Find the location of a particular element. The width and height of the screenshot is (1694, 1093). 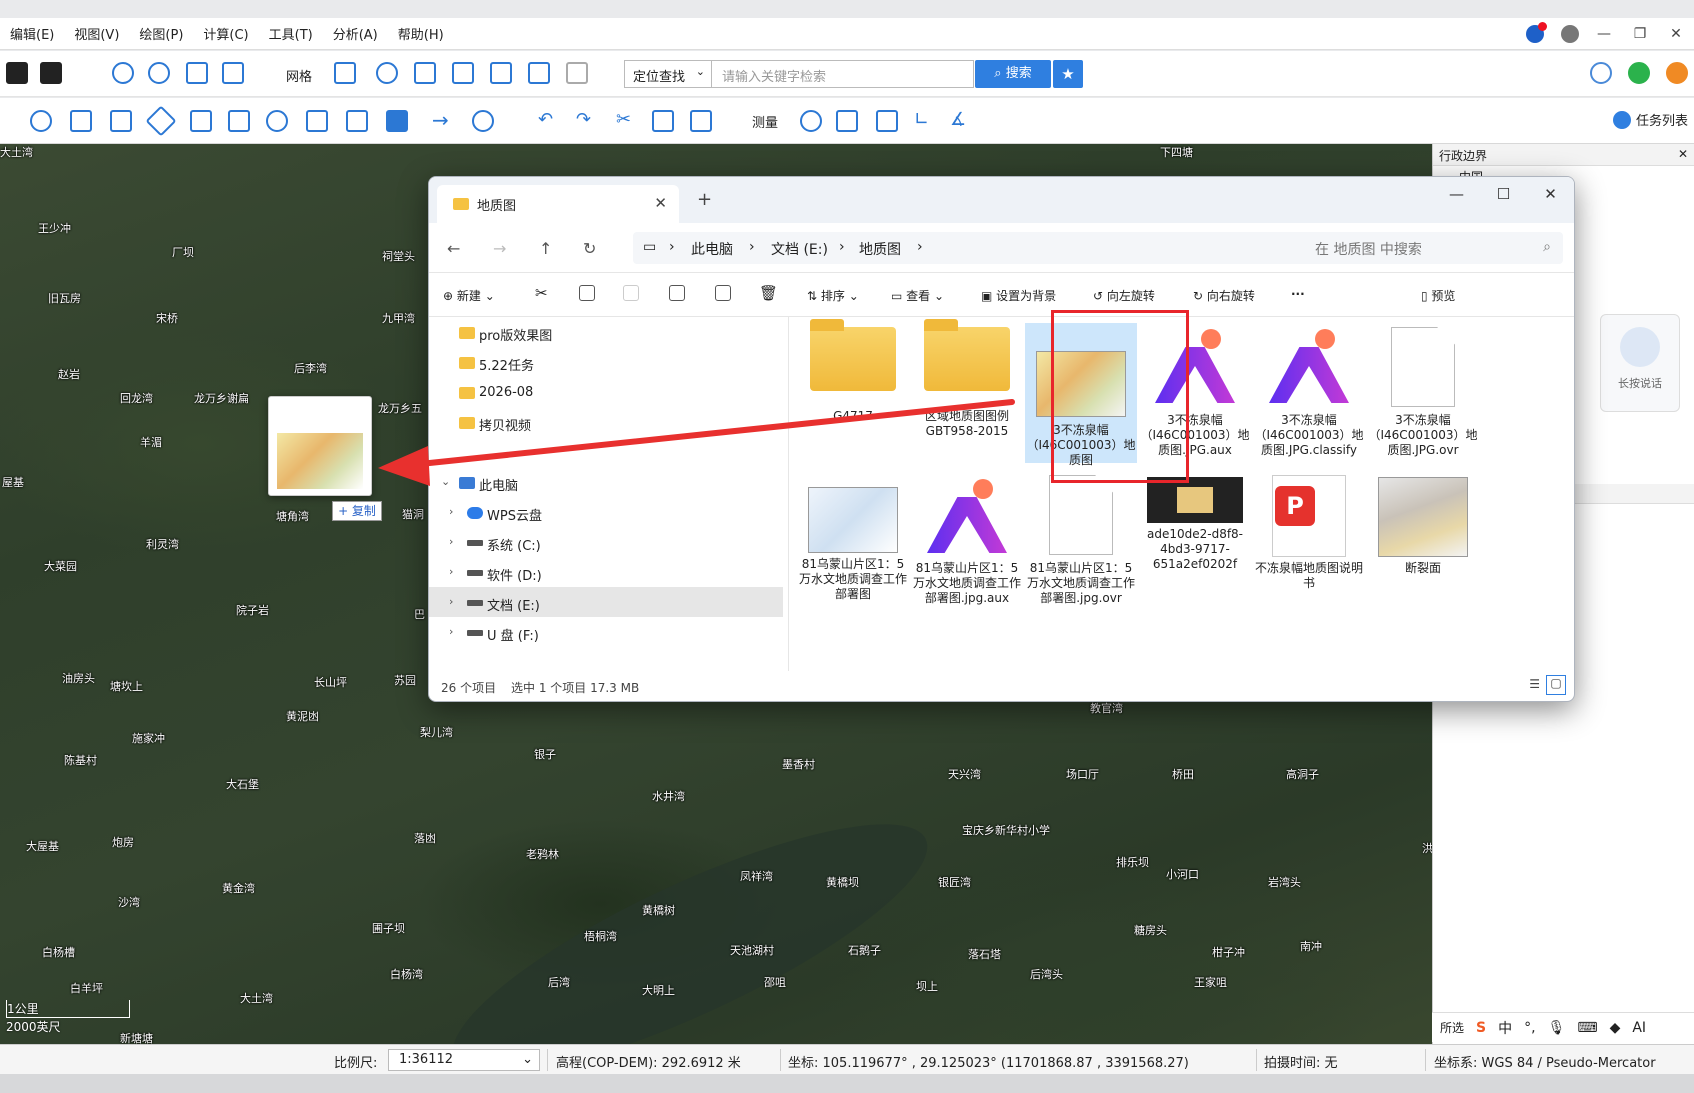

rotate-right-button: ↻ 向右旋转 is located at coordinates (1224, 295).